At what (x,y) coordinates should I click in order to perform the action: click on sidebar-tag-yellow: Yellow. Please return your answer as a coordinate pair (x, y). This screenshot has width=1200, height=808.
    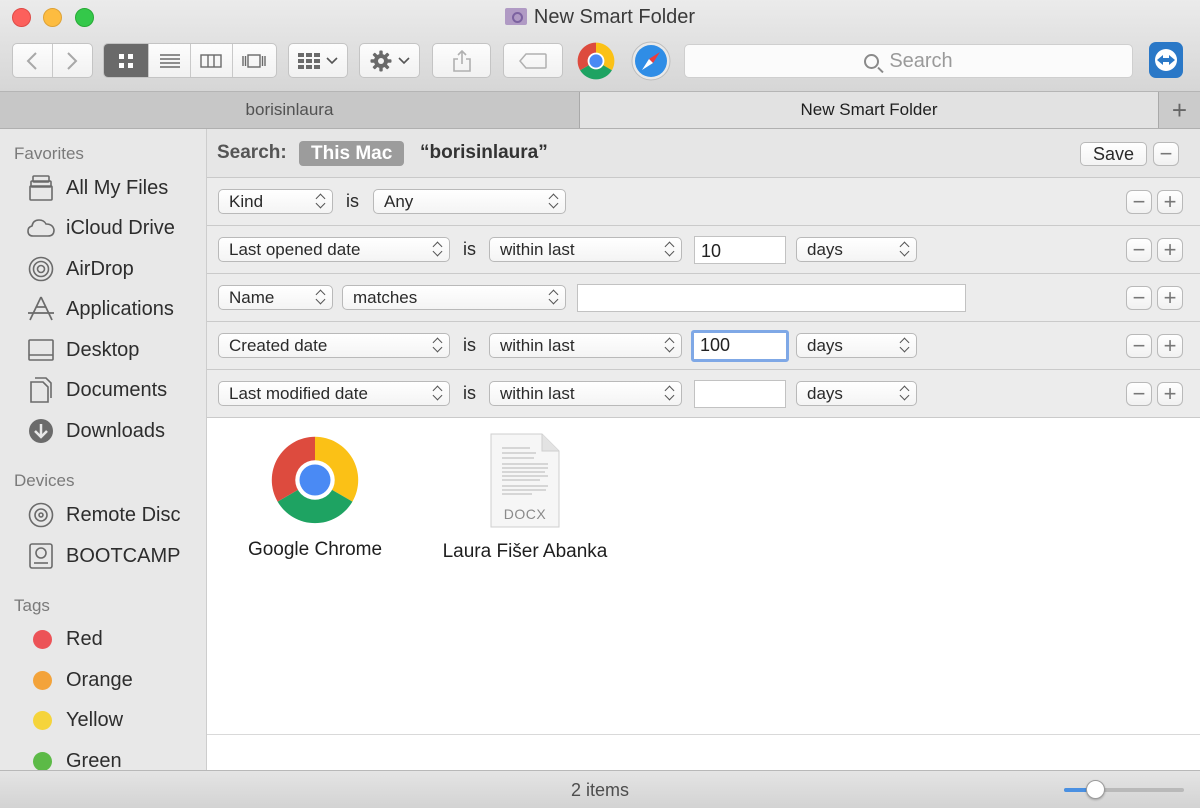
    Looking at the image, I should click on (74, 720).